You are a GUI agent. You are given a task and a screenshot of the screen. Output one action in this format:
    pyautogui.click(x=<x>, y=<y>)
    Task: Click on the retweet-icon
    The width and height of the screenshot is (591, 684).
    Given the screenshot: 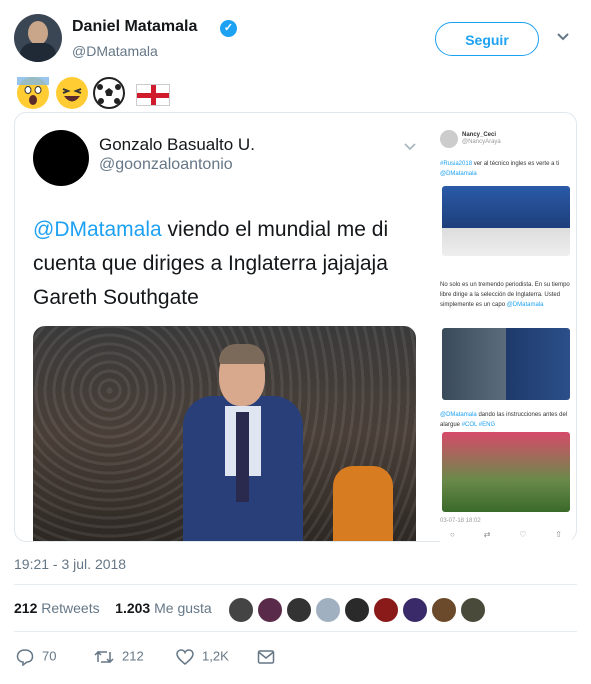 What is the action you would take?
    pyautogui.click(x=104, y=657)
    